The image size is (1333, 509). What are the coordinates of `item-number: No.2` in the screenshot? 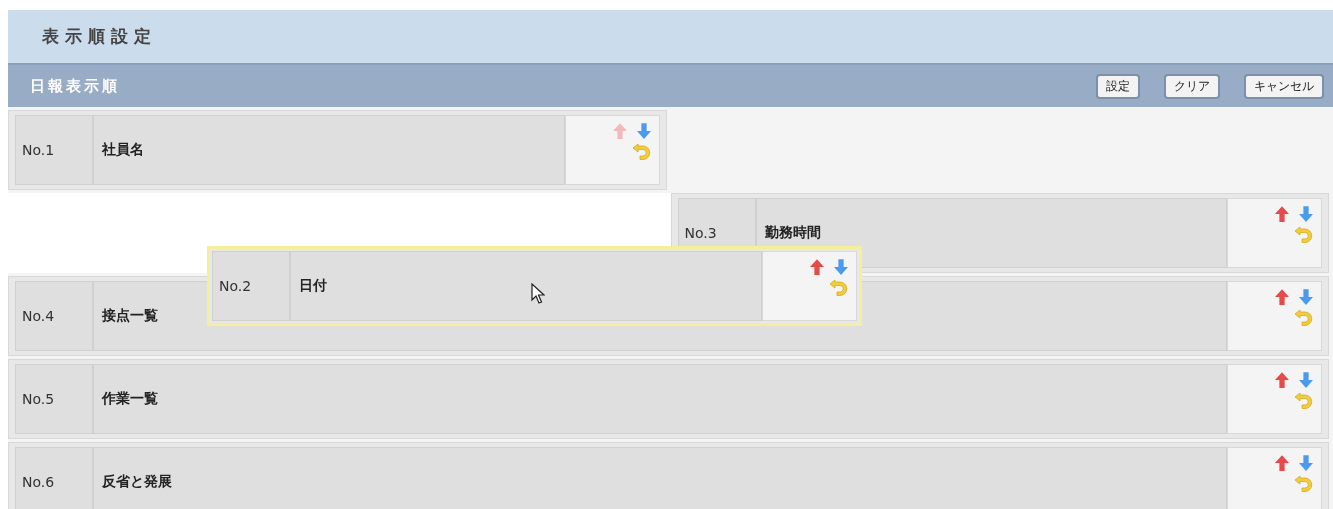 It's located at (251, 286).